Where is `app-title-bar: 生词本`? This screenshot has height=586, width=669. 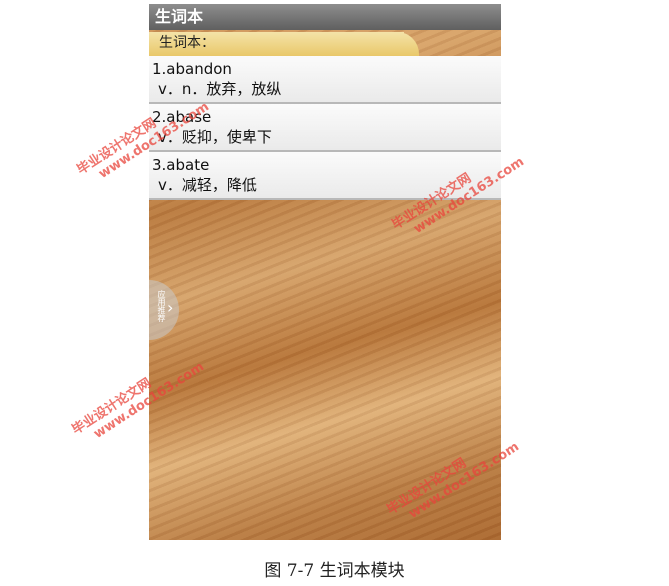 app-title-bar: 生词本 is located at coordinates (325, 17).